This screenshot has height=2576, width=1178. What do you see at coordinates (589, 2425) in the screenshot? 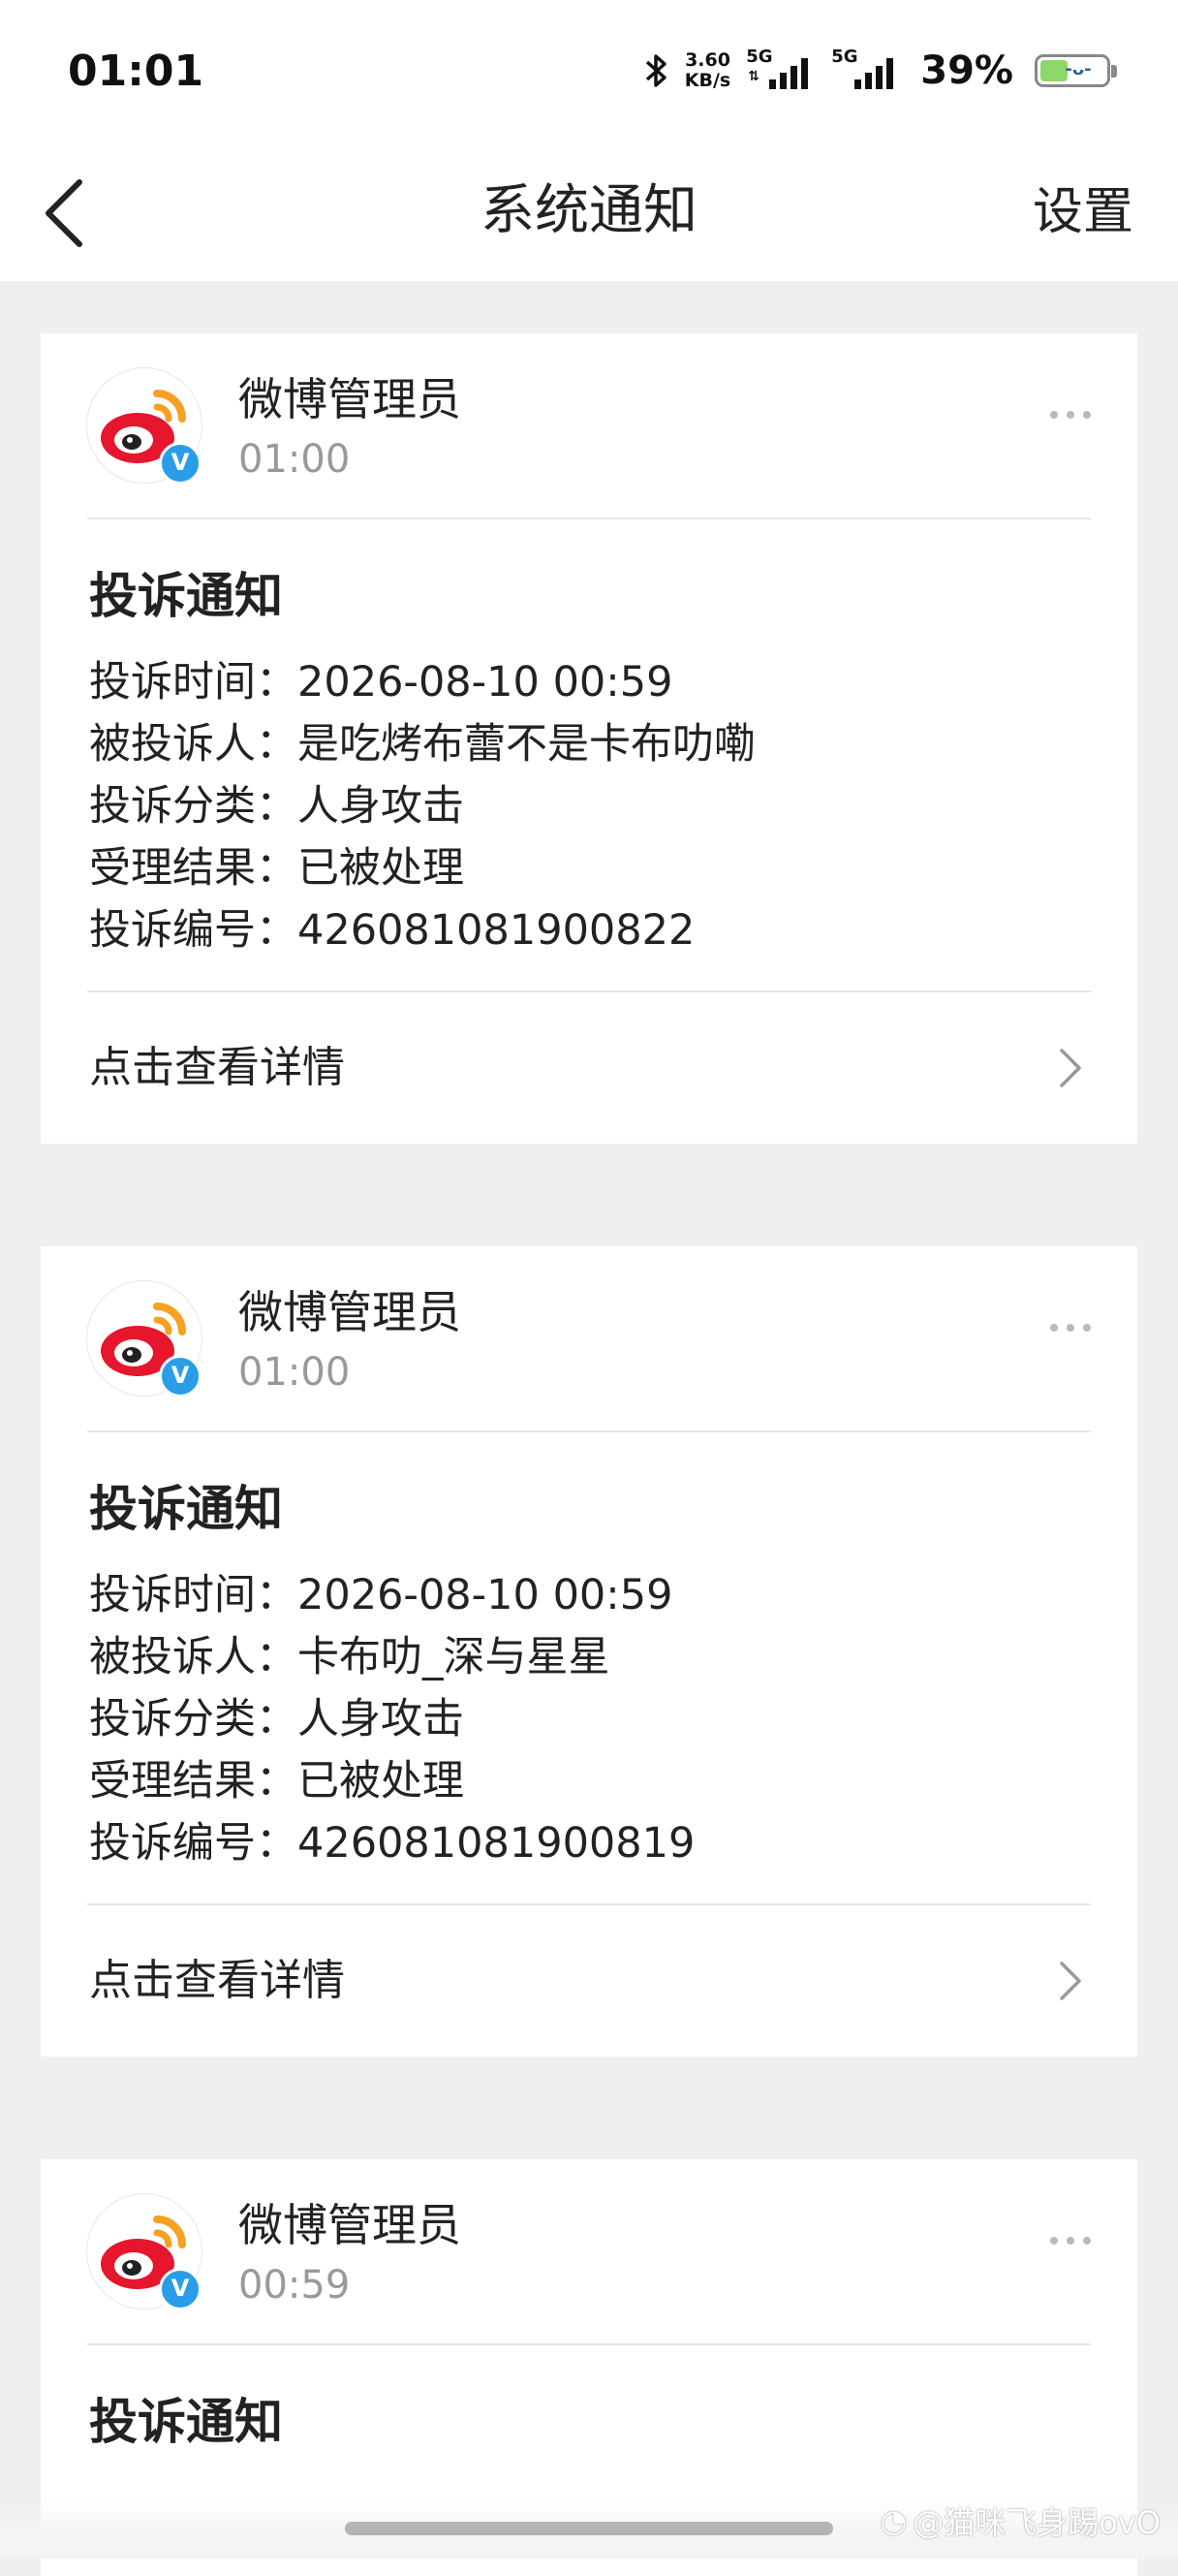
I see `card-body: 投诉通知` at bounding box center [589, 2425].